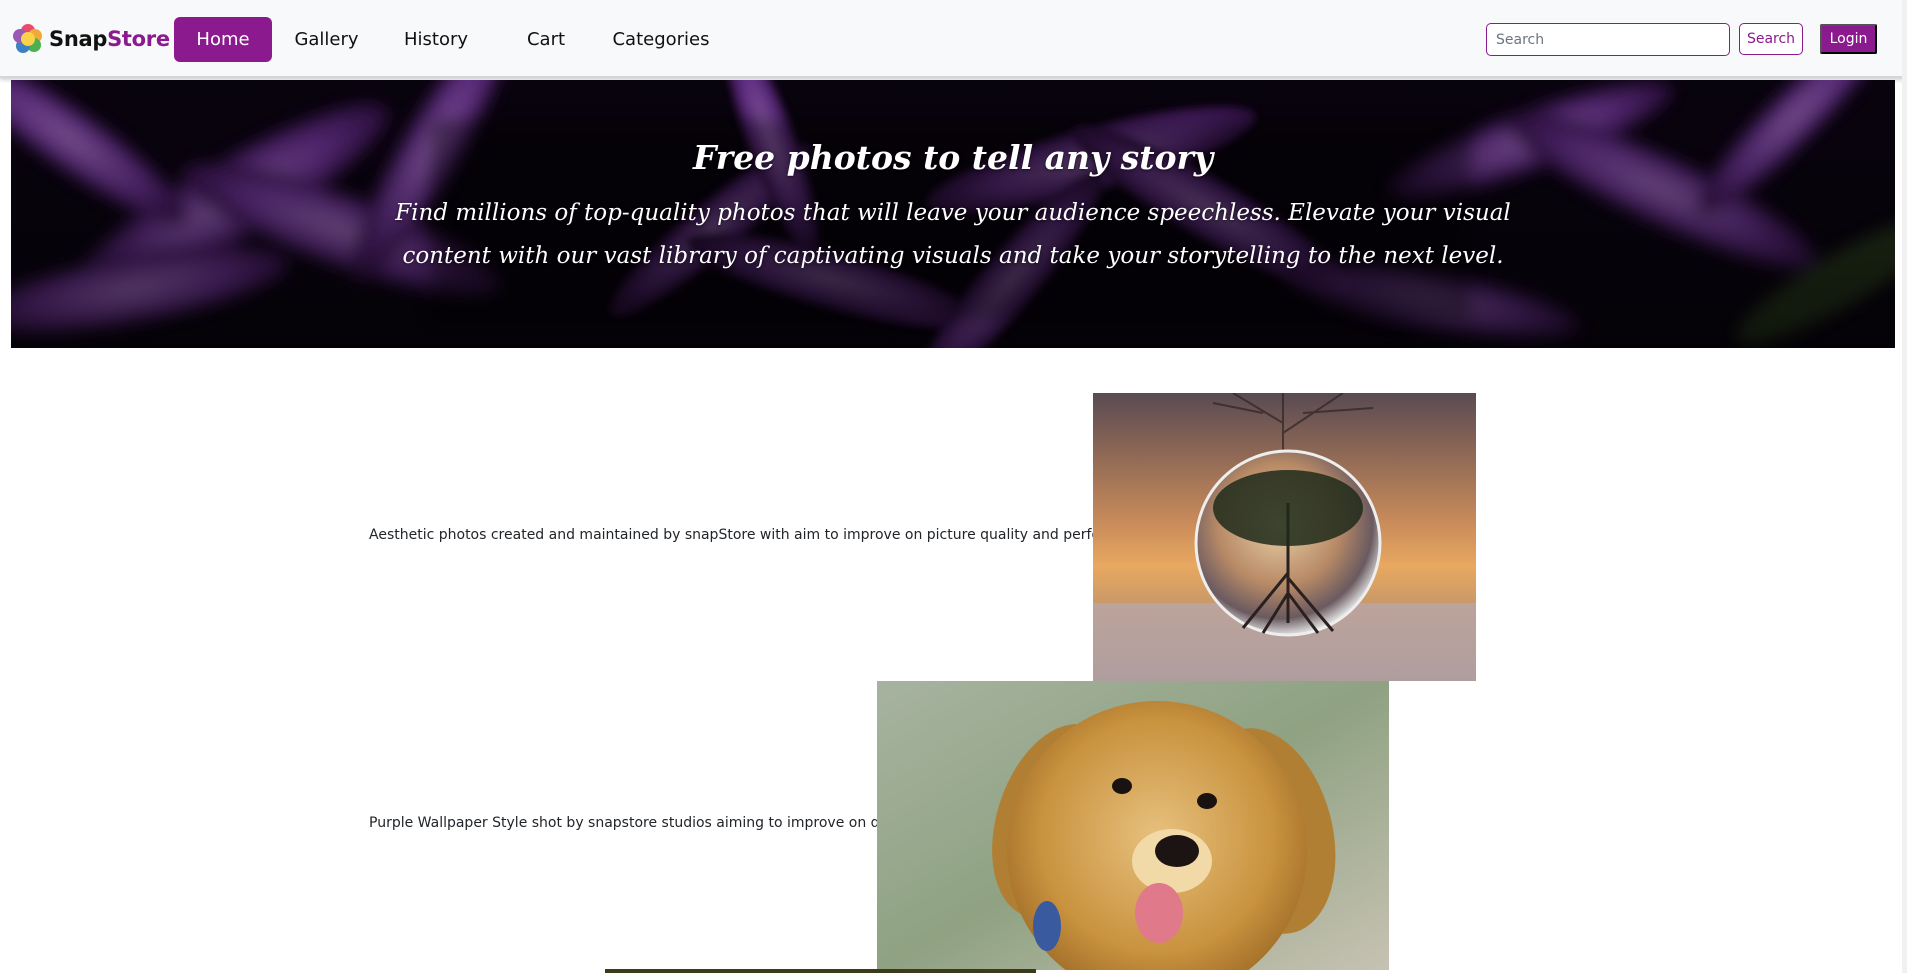  I want to click on hero-title: Free photos to tell any story, so click(953, 157).